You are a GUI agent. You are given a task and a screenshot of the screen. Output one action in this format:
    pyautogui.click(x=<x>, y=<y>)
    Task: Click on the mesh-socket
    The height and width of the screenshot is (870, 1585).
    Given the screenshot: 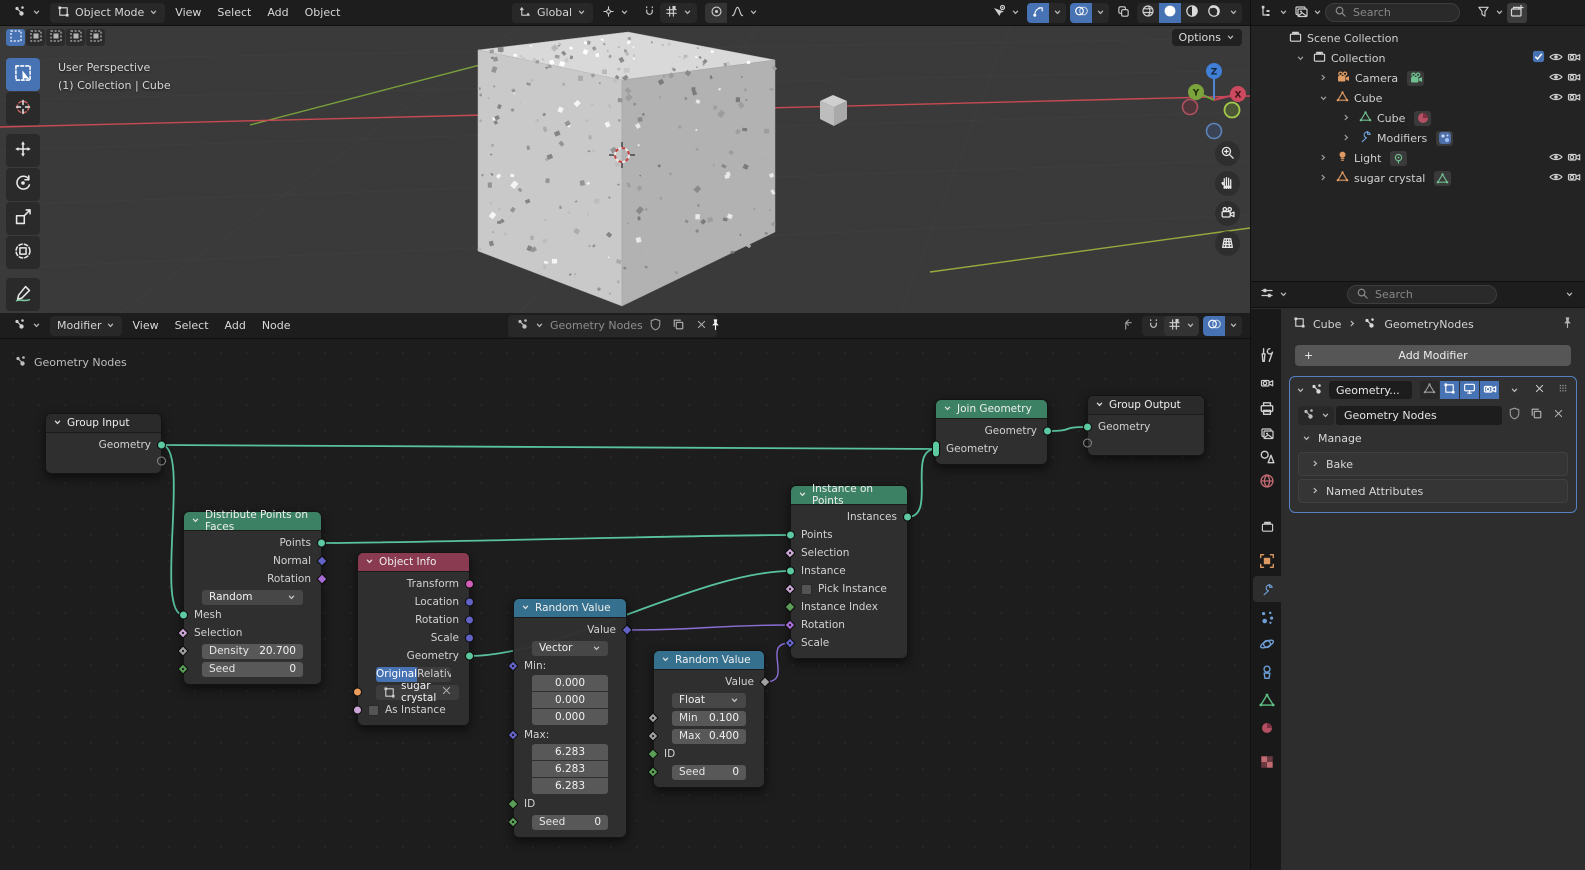 What is the action you would take?
    pyautogui.click(x=183, y=615)
    